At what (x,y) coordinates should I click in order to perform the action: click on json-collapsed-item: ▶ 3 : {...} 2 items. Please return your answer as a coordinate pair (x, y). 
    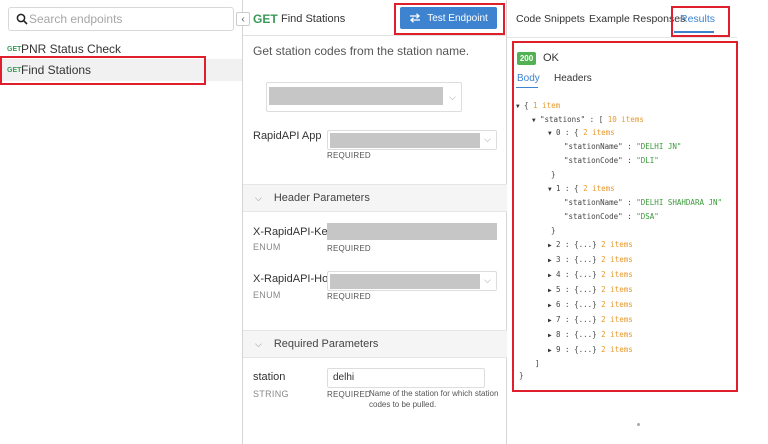
    Looking at the image, I should click on (590, 260).